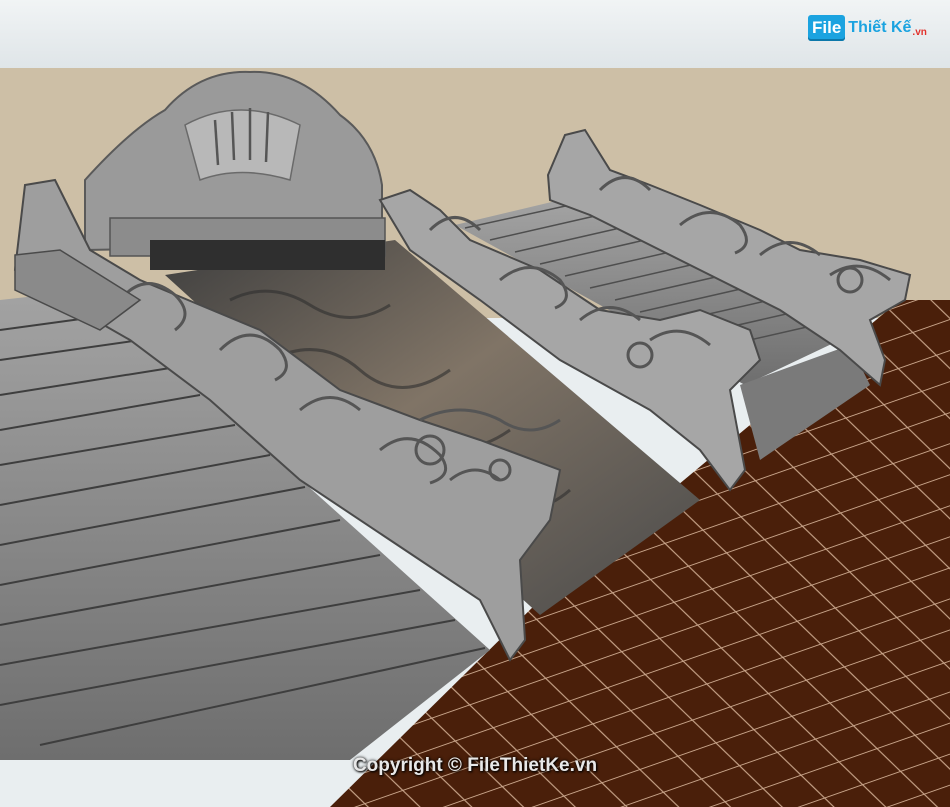 Image resolution: width=950 pixels, height=807 pixels. I want to click on site-logo: File Thiết Kế .vn, so click(867, 28).